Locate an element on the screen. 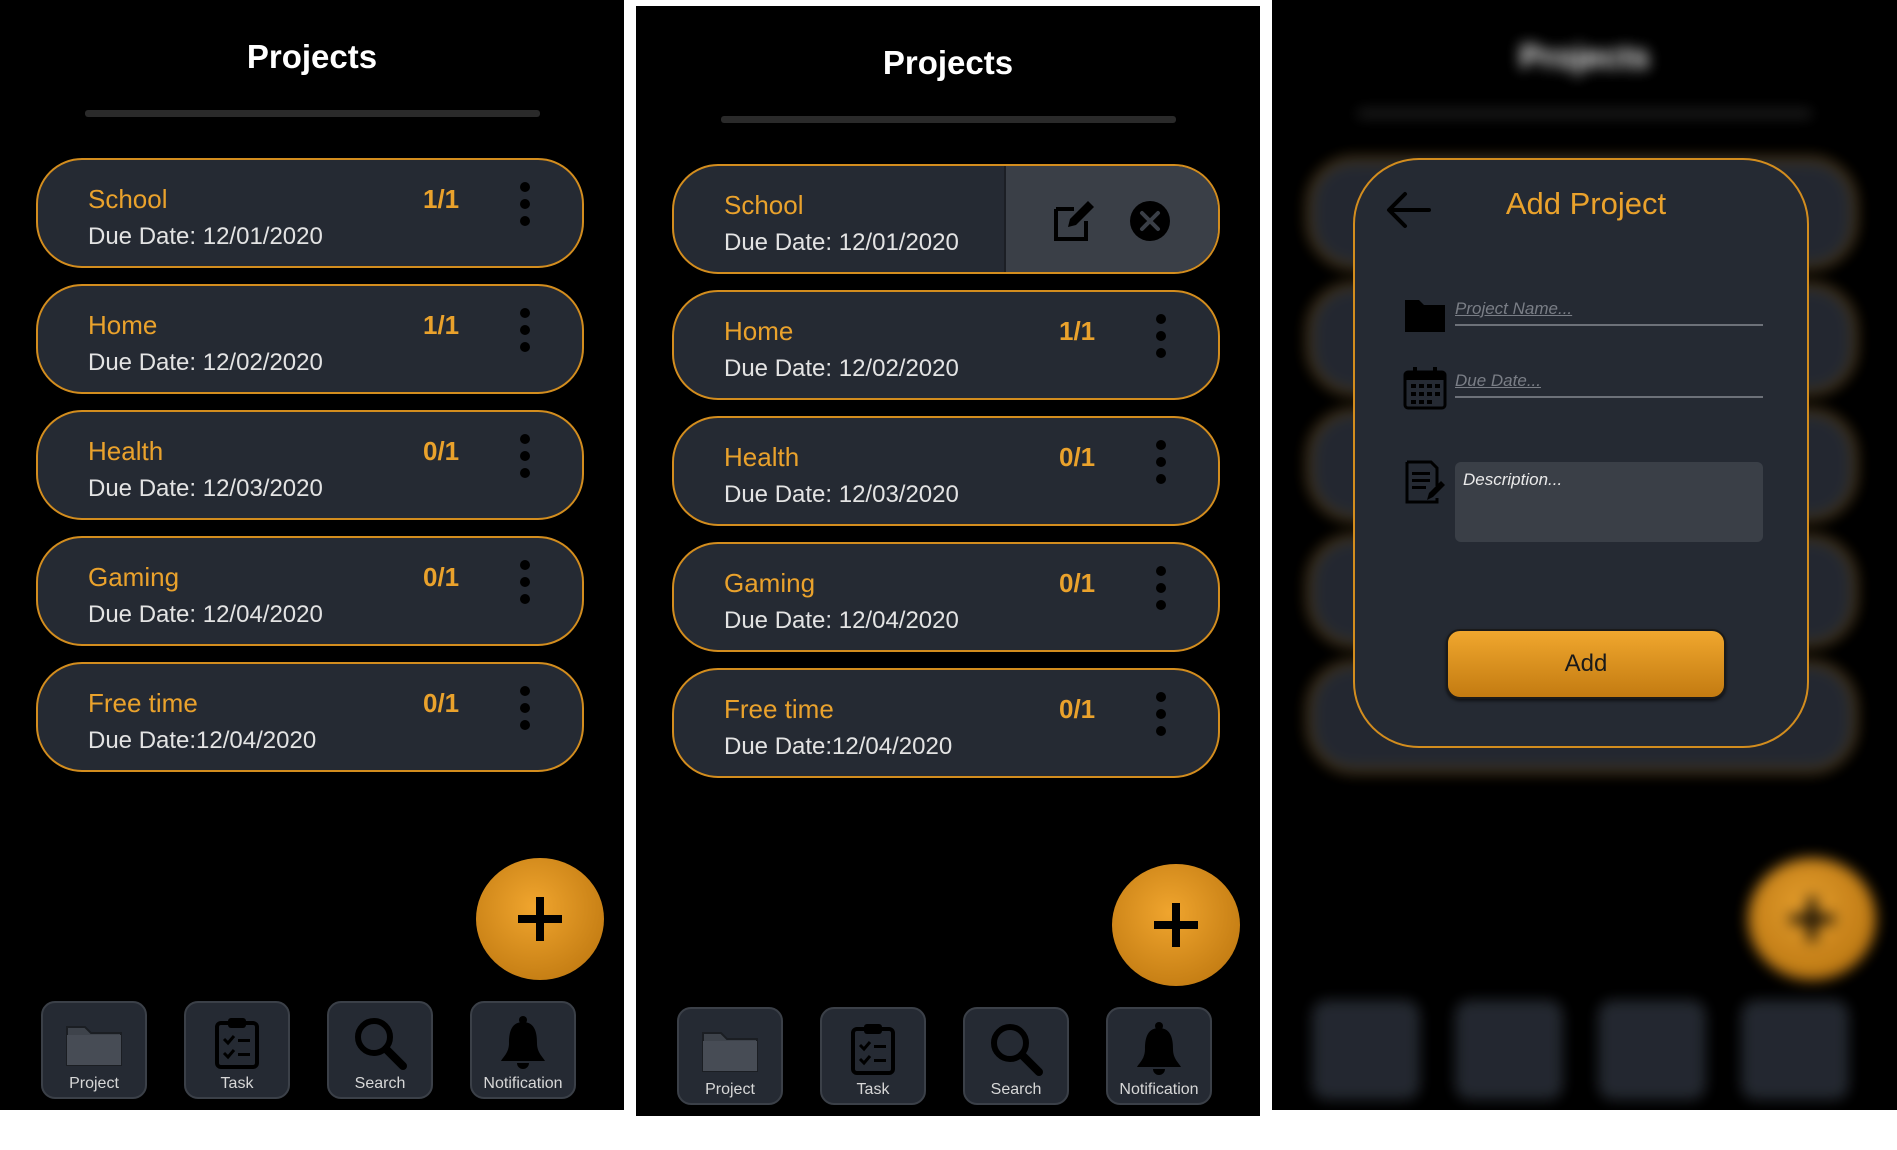 The image size is (1897, 1150). edit-icon is located at coordinates (1074, 221).